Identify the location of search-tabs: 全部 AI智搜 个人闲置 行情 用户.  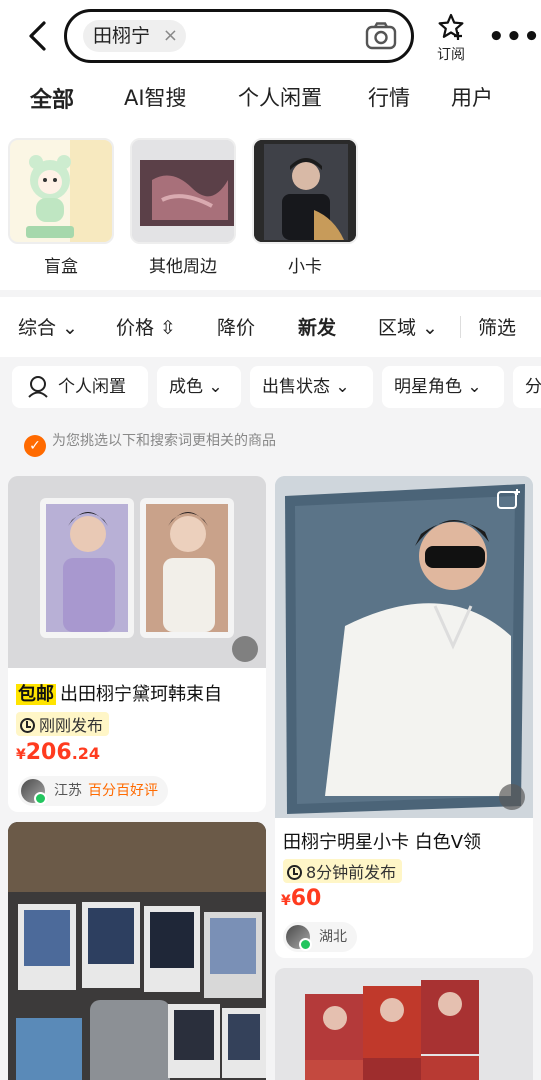
(270, 100).